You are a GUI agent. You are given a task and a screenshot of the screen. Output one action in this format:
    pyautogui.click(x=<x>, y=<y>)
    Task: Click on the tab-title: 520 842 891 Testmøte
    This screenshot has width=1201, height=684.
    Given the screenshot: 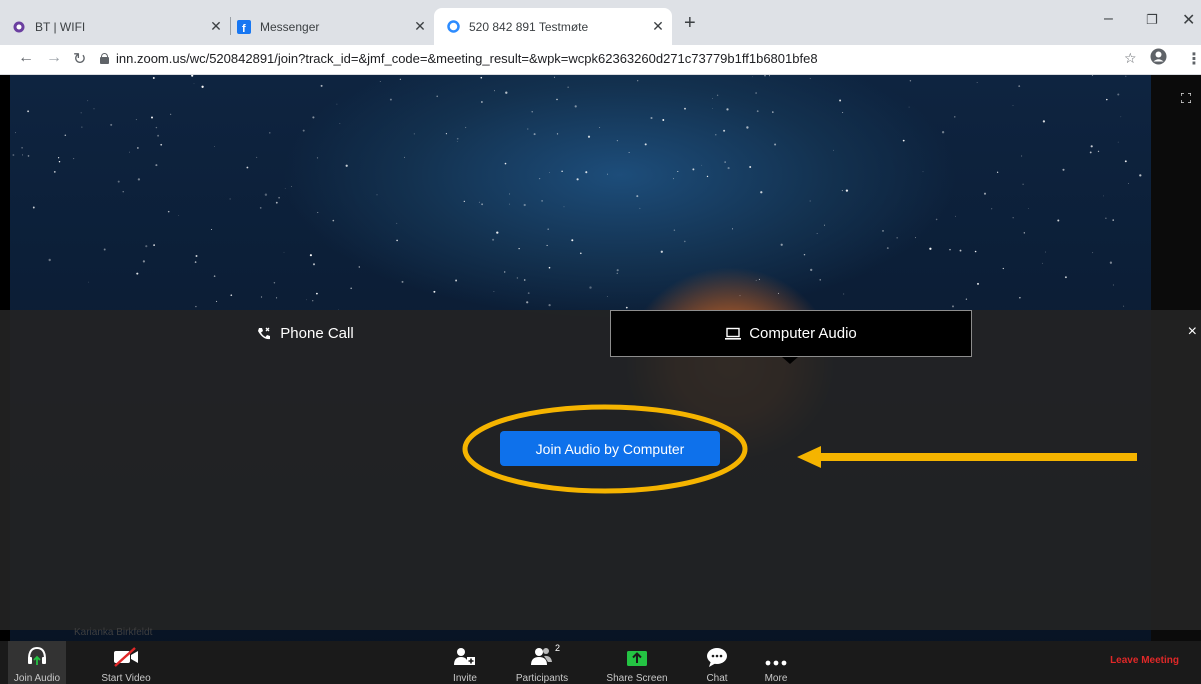 What is the action you would take?
    pyautogui.click(x=529, y=26)
    